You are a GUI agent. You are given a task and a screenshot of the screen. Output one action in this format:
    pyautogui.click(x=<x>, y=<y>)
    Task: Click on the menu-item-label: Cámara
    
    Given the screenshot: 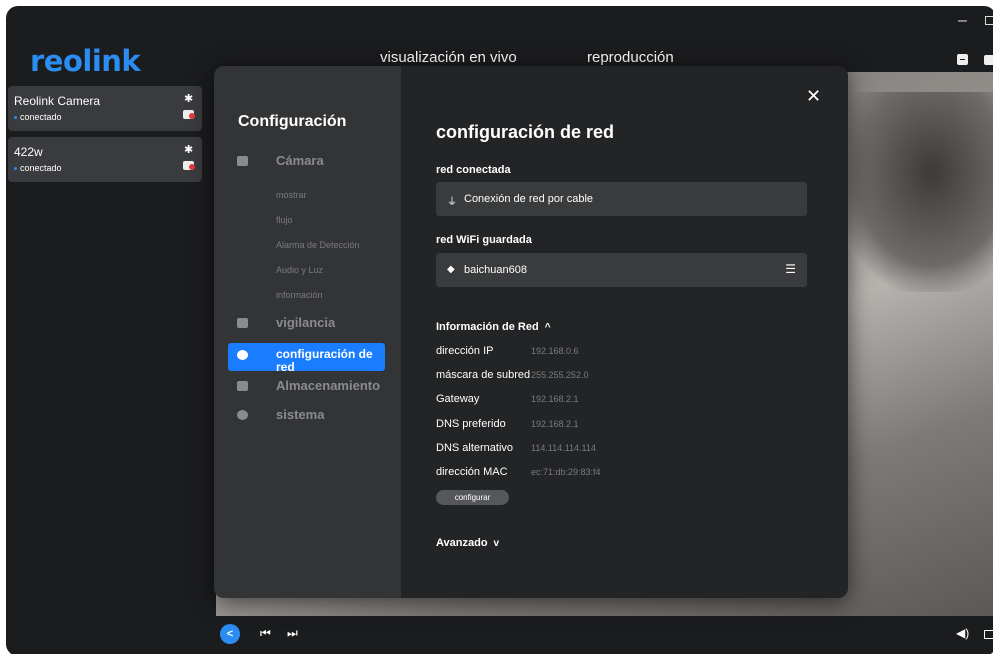 What is the action you would take?
    pyautogui.click(x=300, y=160)
    